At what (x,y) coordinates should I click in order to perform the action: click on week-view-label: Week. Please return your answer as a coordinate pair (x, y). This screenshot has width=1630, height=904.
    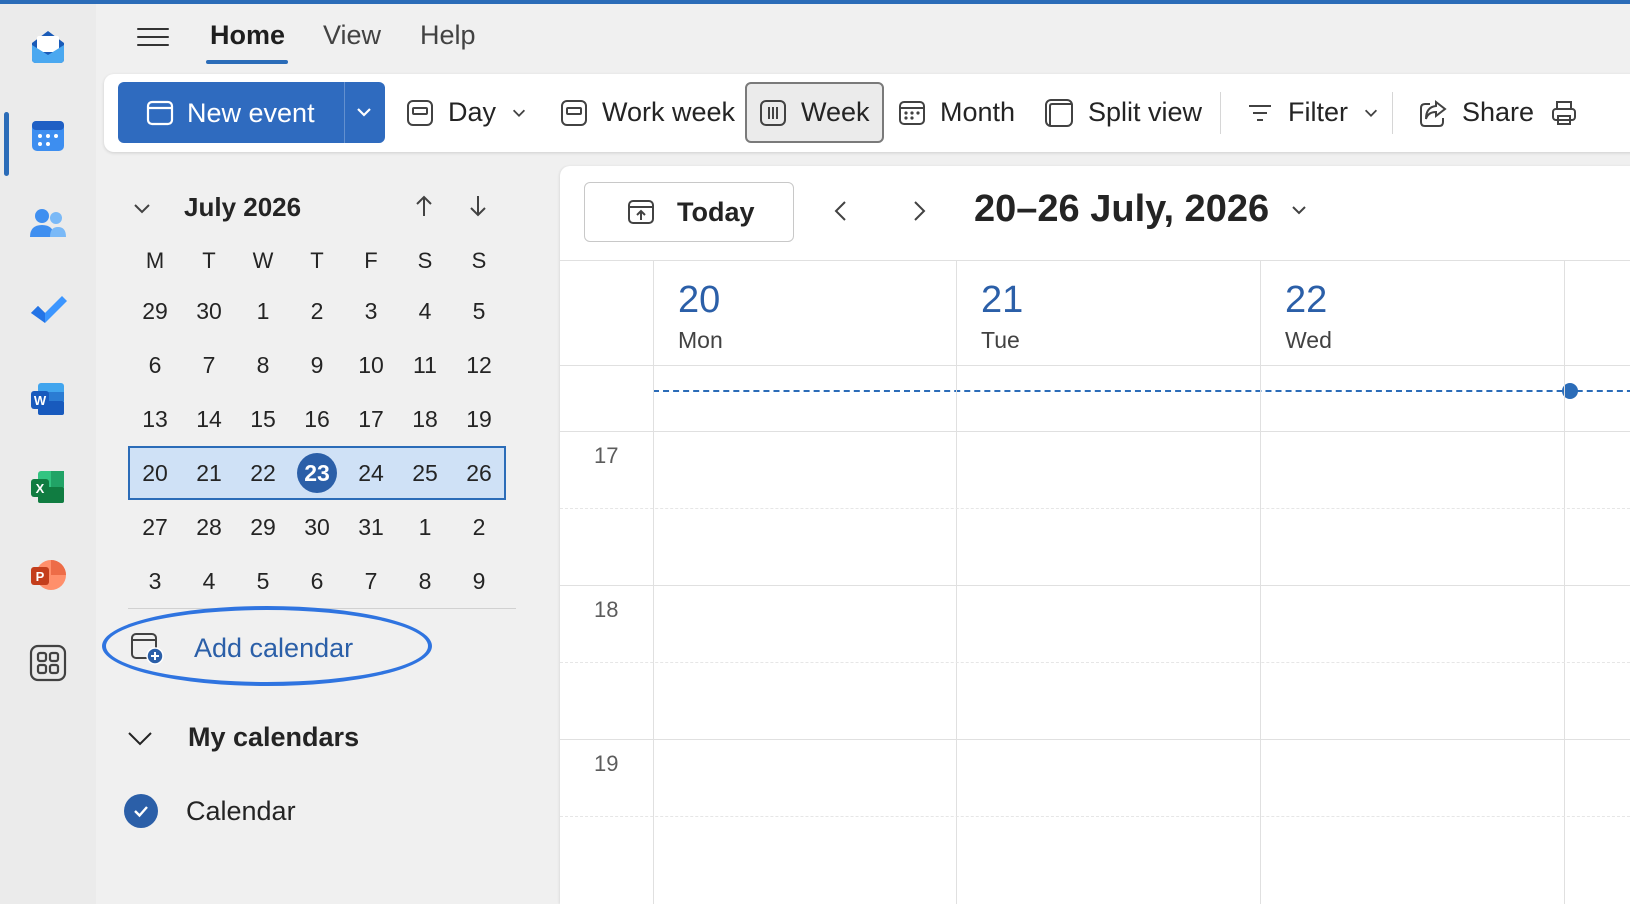
    Looking at the image, I should click on (835, 112).